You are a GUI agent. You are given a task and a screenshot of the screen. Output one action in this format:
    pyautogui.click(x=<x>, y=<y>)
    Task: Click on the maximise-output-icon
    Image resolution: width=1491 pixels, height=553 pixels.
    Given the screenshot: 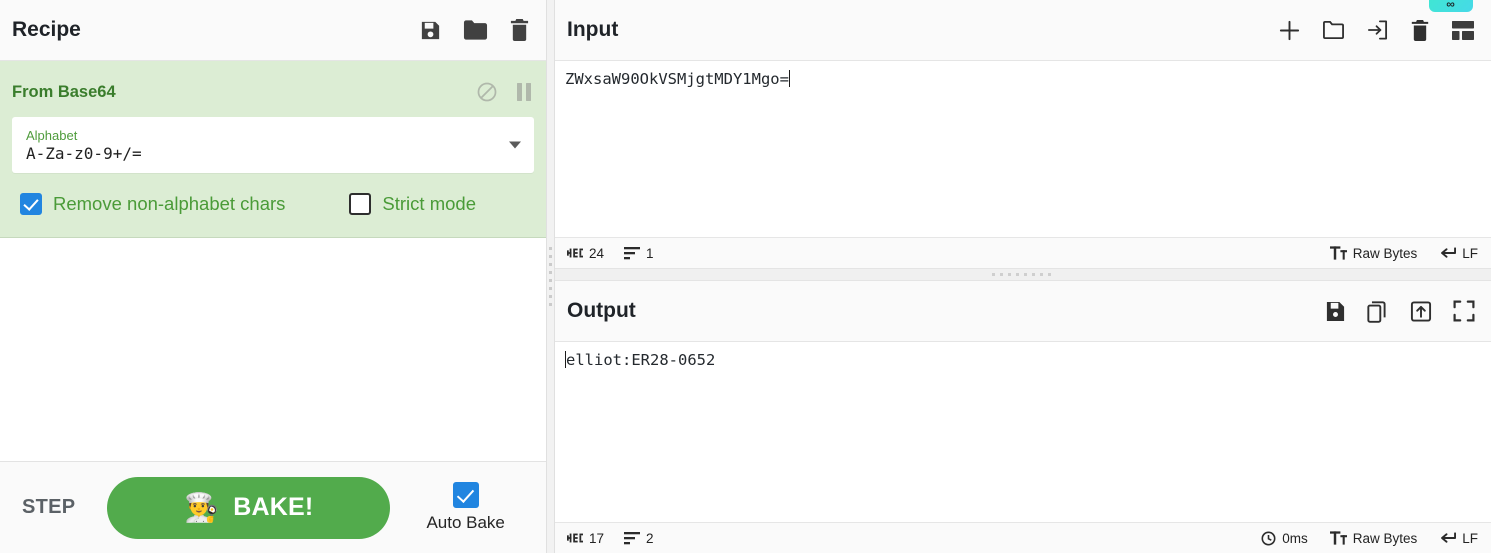 What is the action you would take?
    pyautogui.click(x=1464, y=311)
    